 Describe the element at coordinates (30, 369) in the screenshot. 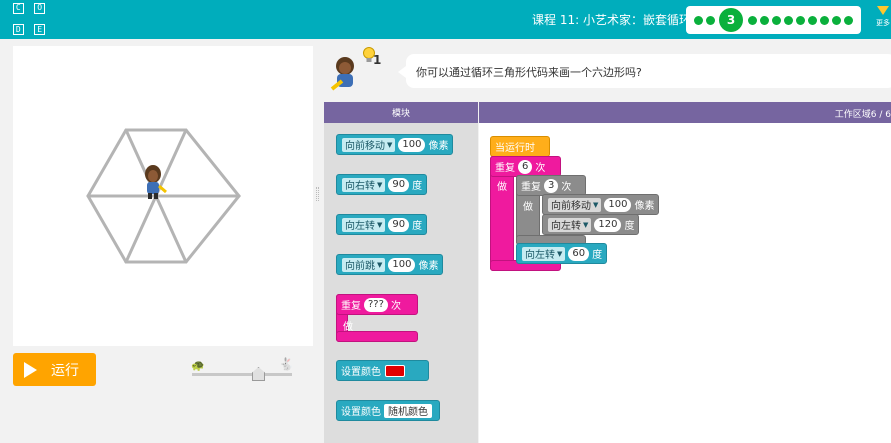

I see `play-icon` at that location.